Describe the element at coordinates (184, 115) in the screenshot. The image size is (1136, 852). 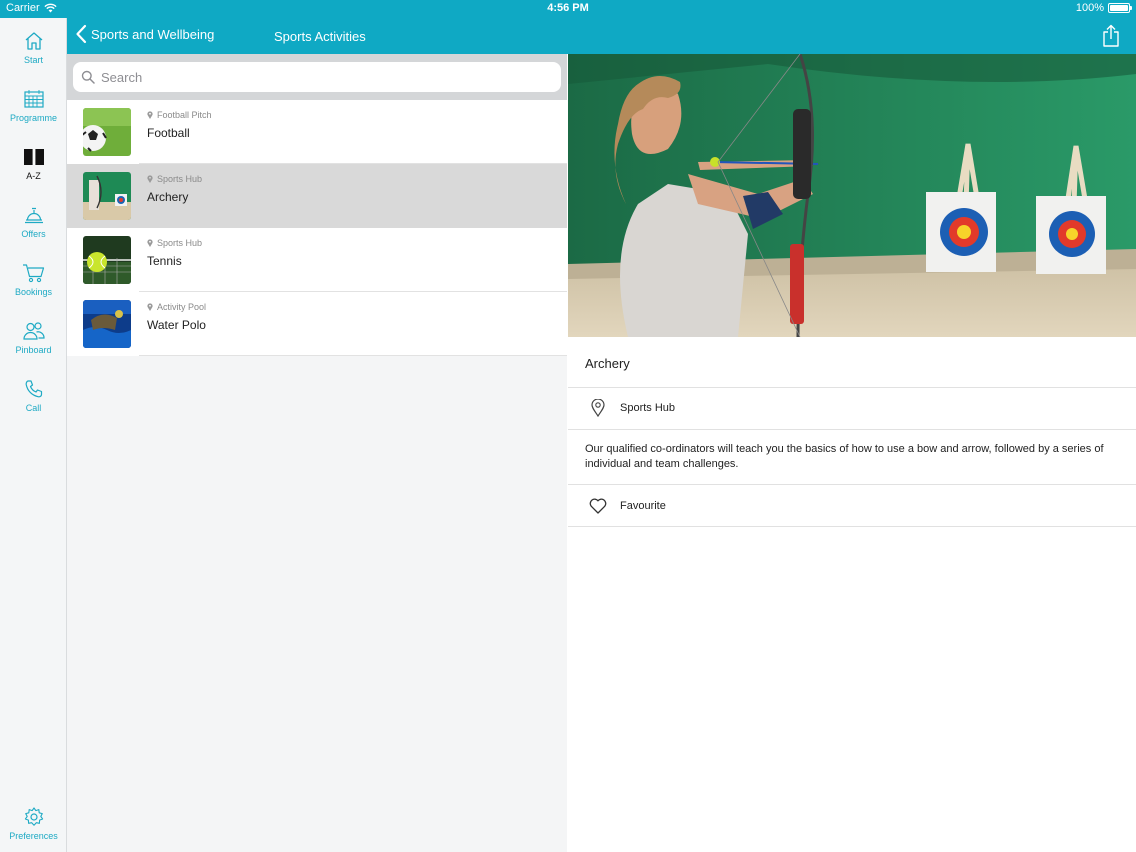
I see `list-item-location-label: Football Pitch` at that location.